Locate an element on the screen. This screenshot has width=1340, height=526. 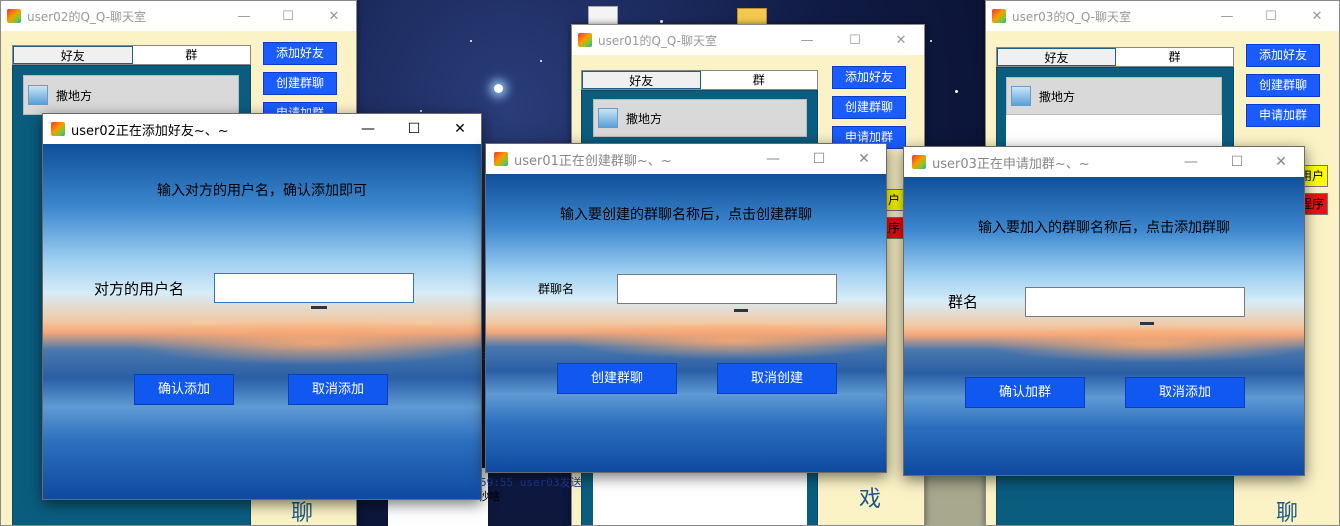
confirm-add-button: 确认添加 is located at coordinates (184, 389).